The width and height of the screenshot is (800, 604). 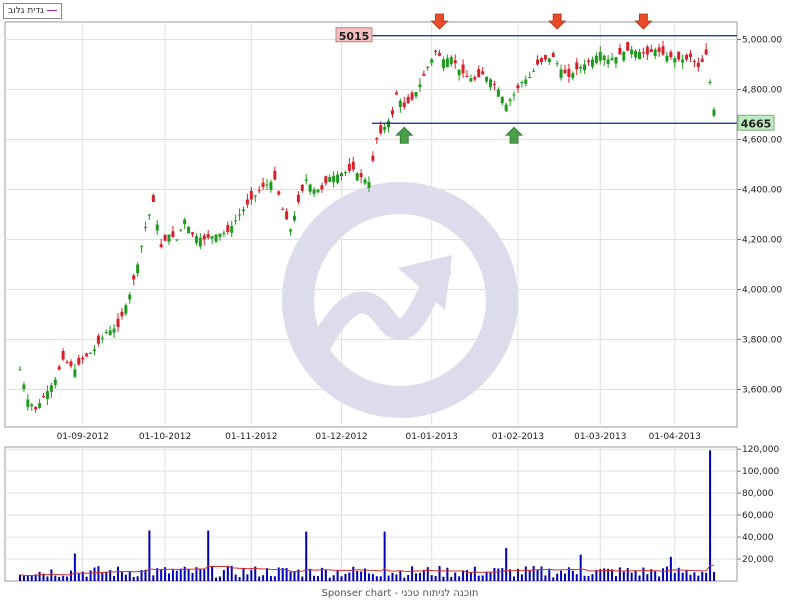 What do you see at coordinates (32, 11) in the screenshot?
I see `series-legend: גדית גלוב` at bounding box center [32, 11].